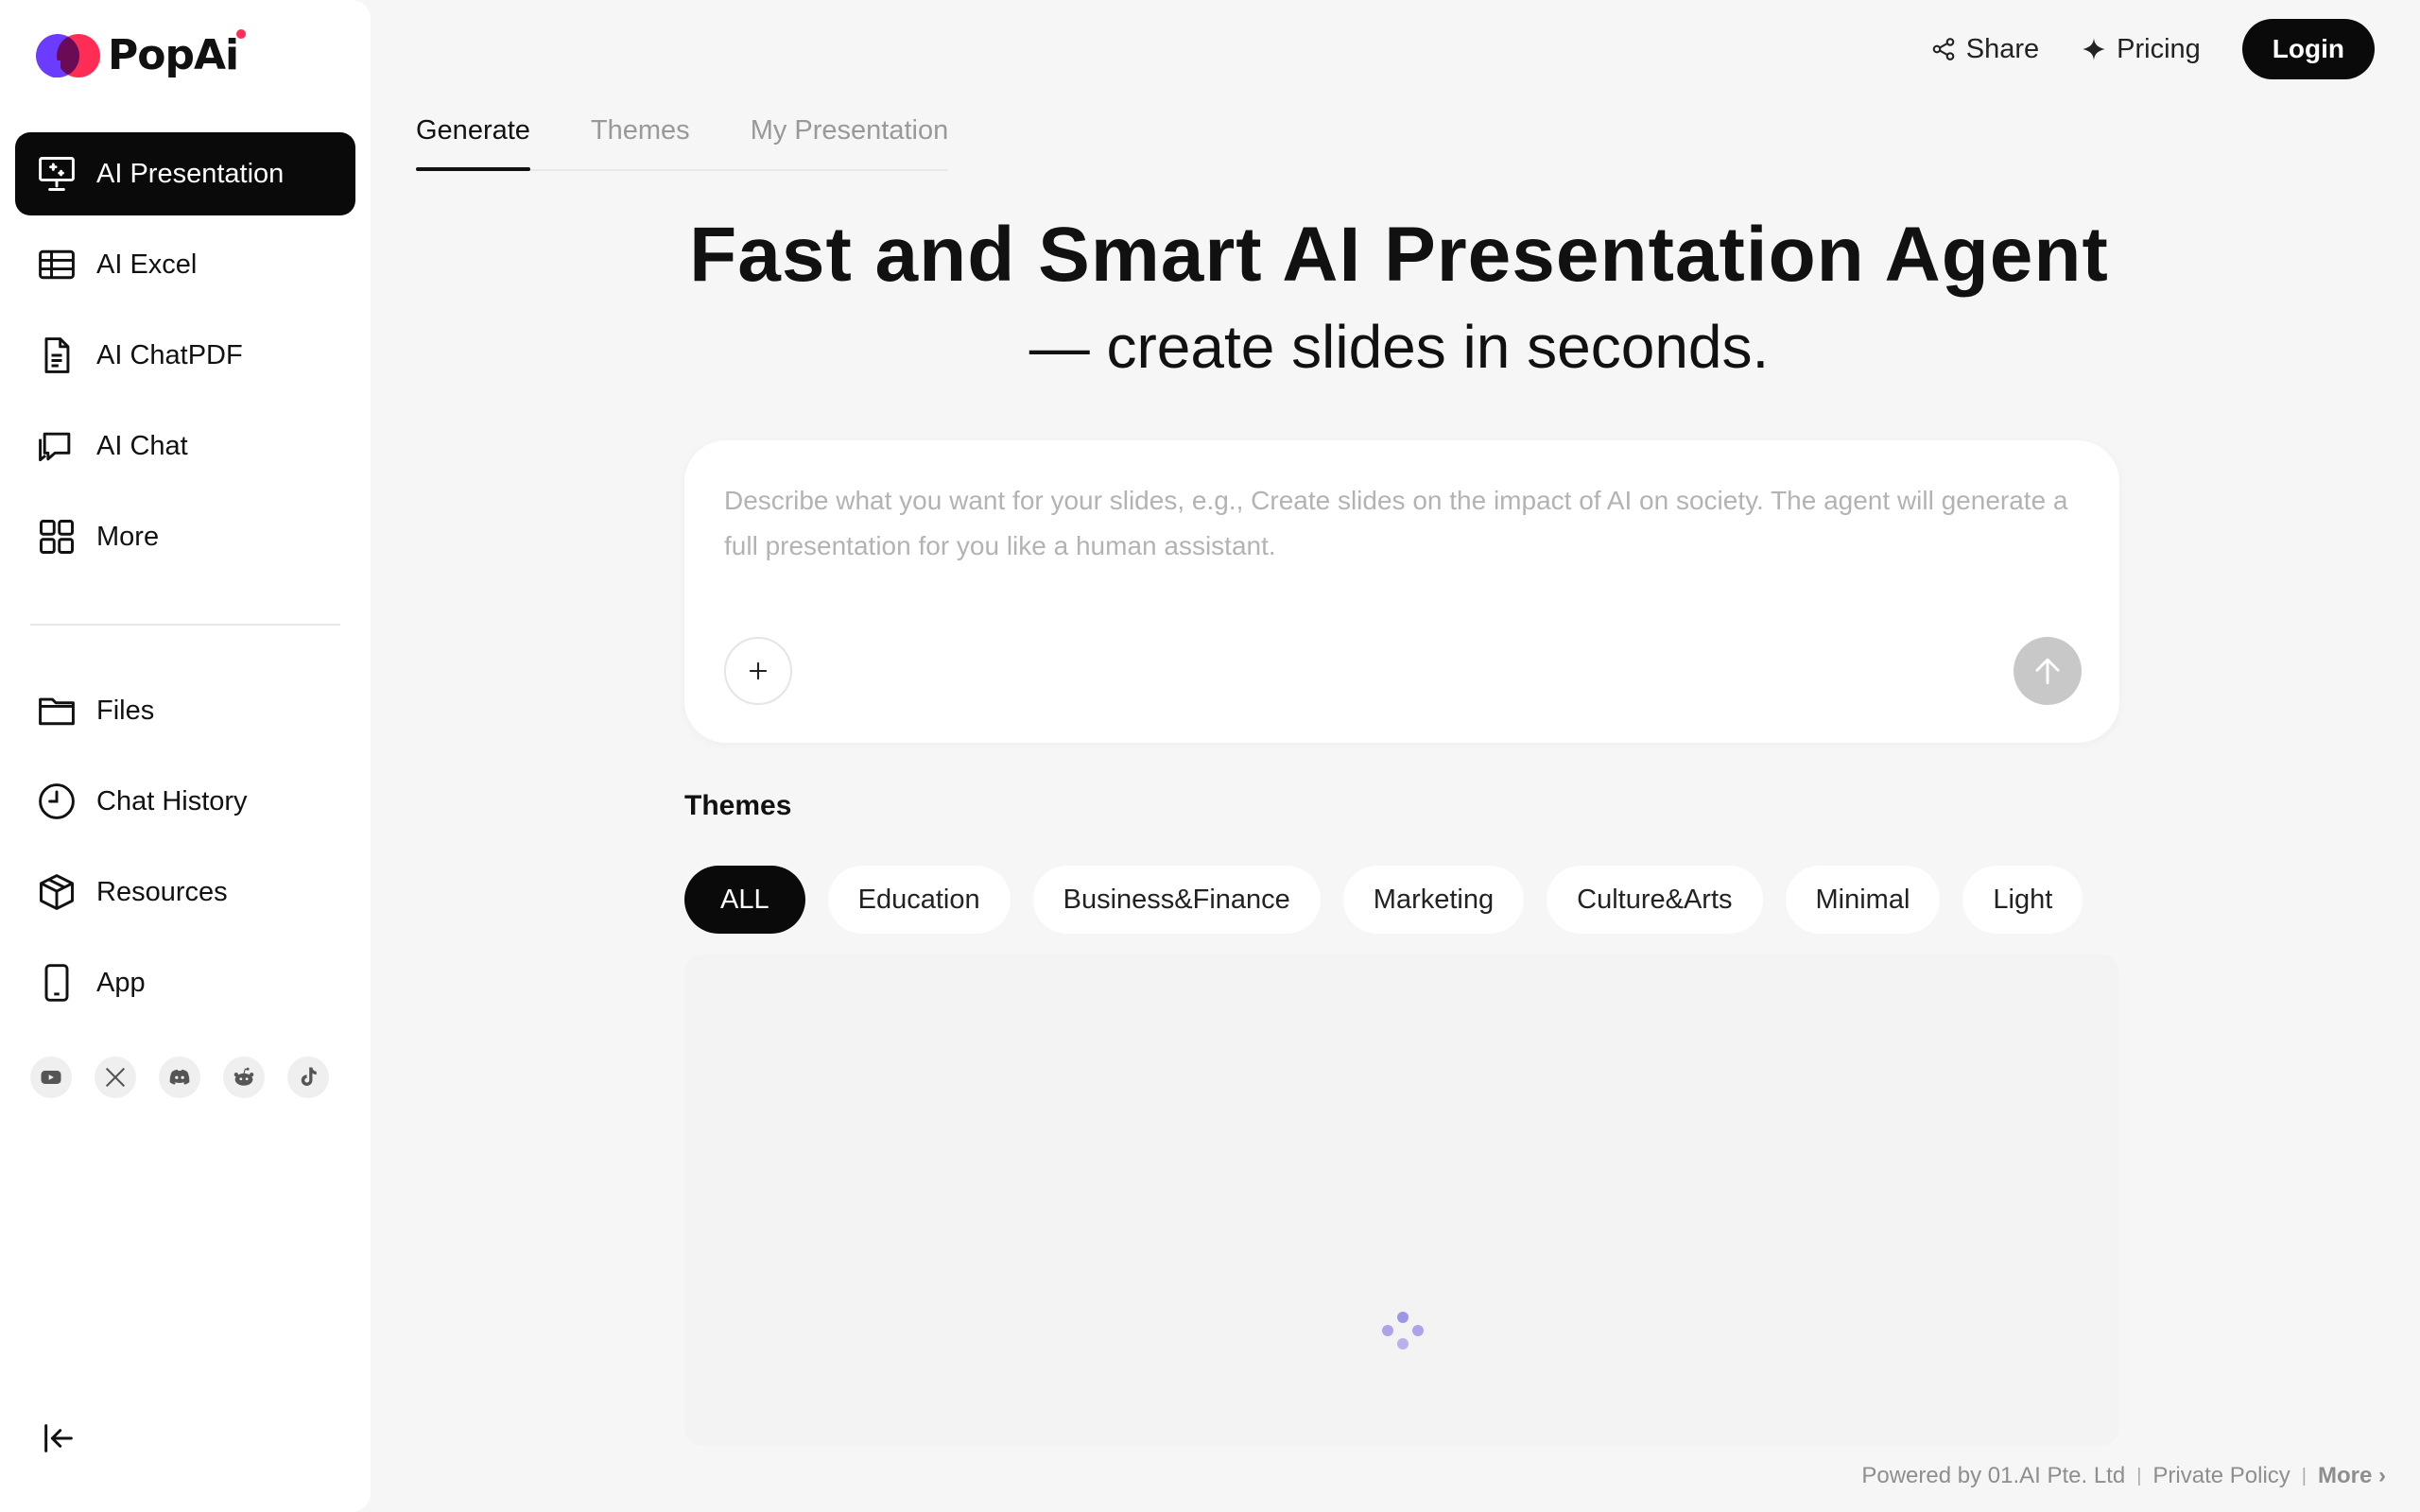 The height and width of the screenshot is (1512, 2420). I want to click on sidebar-item-label: Files, so click(125, 710).